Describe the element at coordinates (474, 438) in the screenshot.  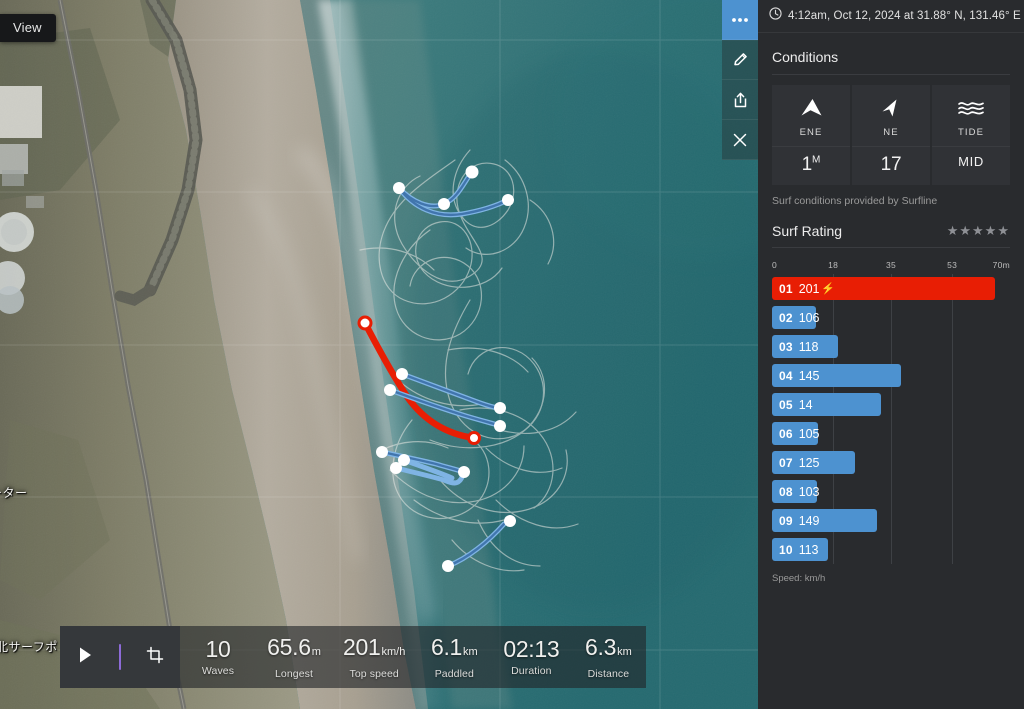
I see `wave-end-dot` at that location.